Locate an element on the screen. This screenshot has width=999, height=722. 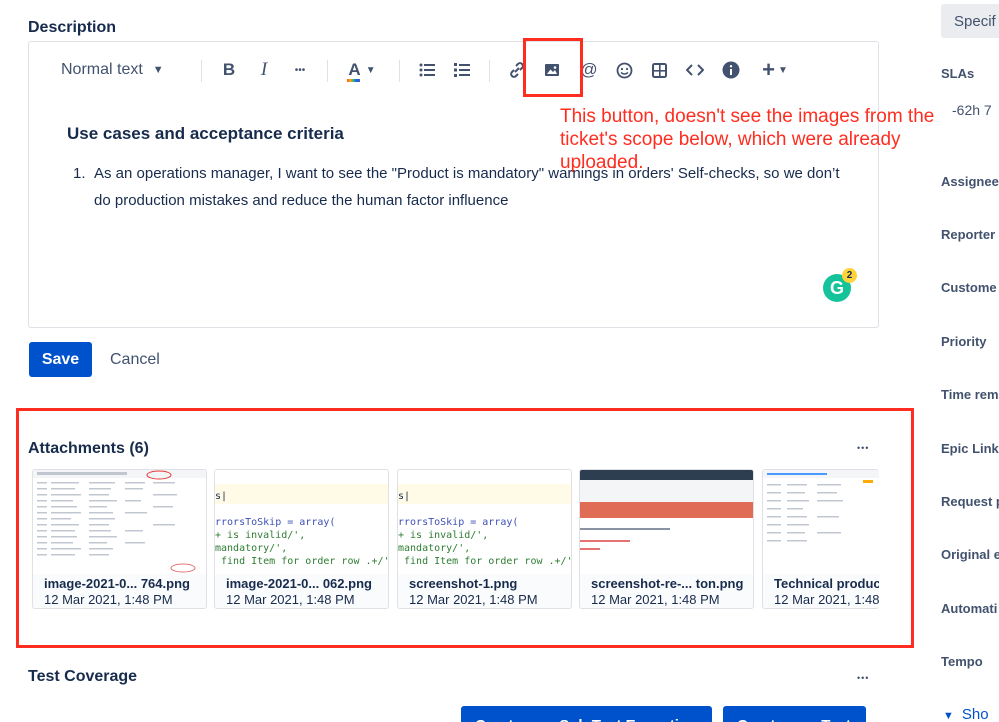
attachment-card: Technical product 12 Mar 2021, 1:48 is located at coordinates (820, 539).